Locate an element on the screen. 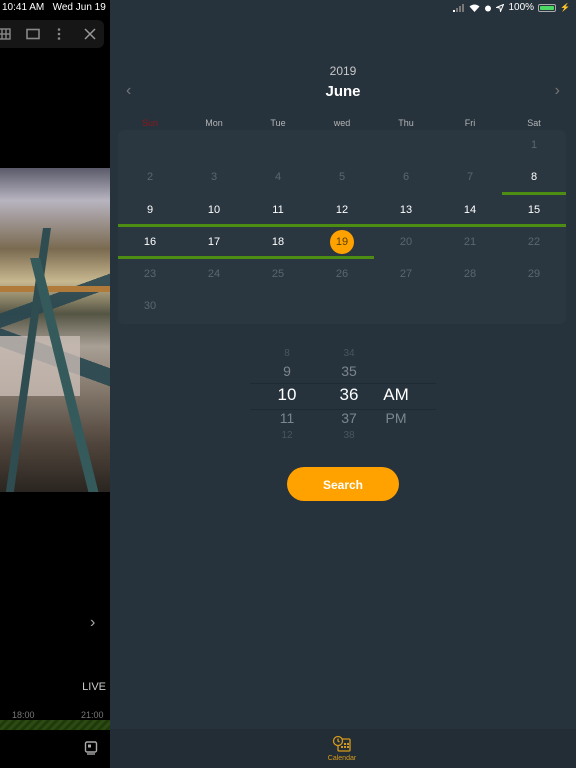 The width and height of the screenshot is (576, 768). video-detail is located at coordinates (55, 289).